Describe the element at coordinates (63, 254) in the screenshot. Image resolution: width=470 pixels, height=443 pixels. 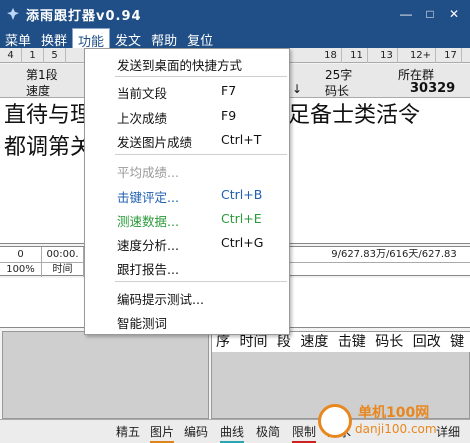
I see `stat-time: 00:00.` at that location.